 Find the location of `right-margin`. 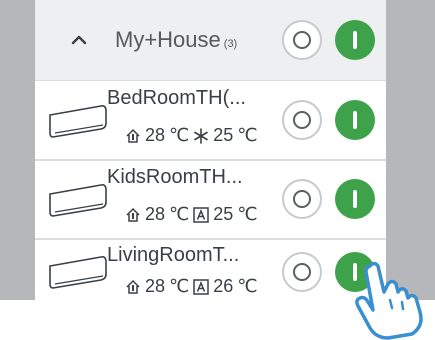

right-margin is located at coordinates (410, 150).